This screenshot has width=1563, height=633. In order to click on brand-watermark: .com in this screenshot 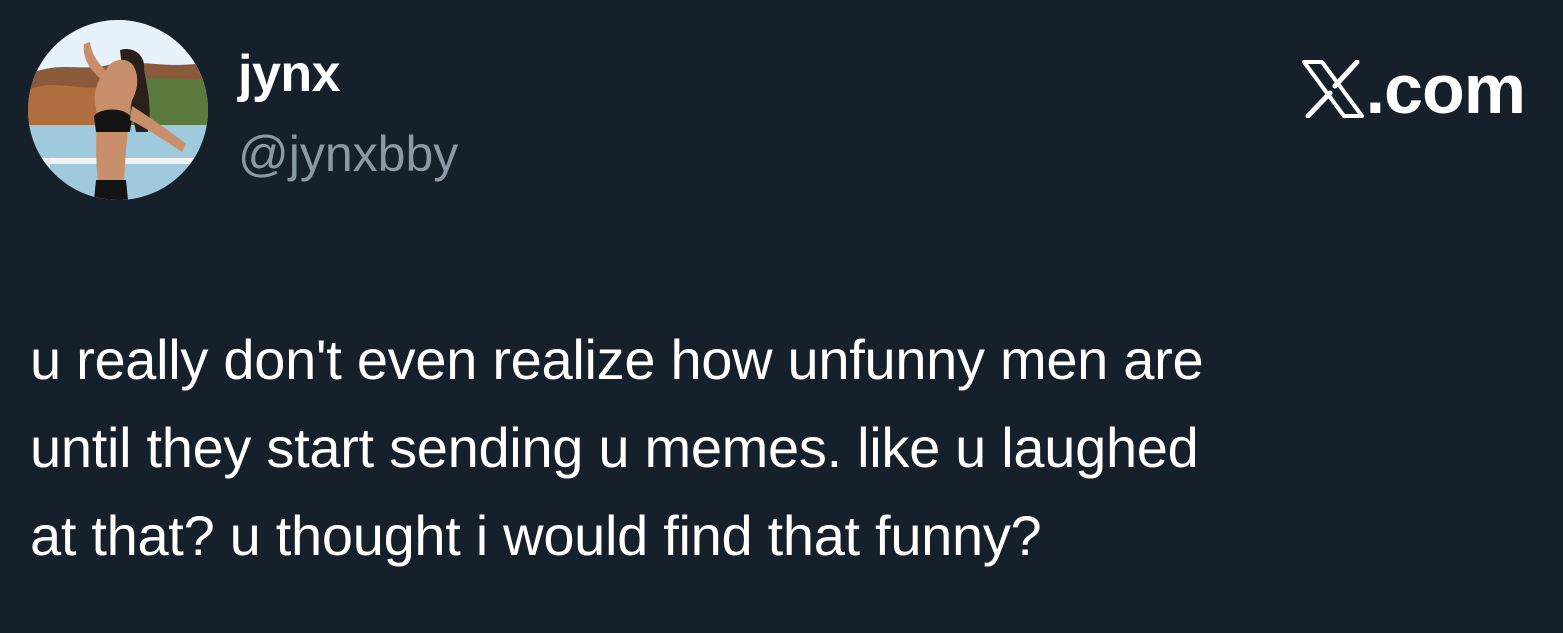, I will do `click(1413, 89)`.